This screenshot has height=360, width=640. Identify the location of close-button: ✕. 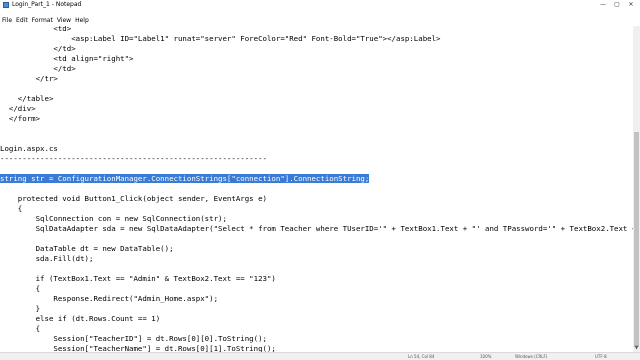
(631, 5).